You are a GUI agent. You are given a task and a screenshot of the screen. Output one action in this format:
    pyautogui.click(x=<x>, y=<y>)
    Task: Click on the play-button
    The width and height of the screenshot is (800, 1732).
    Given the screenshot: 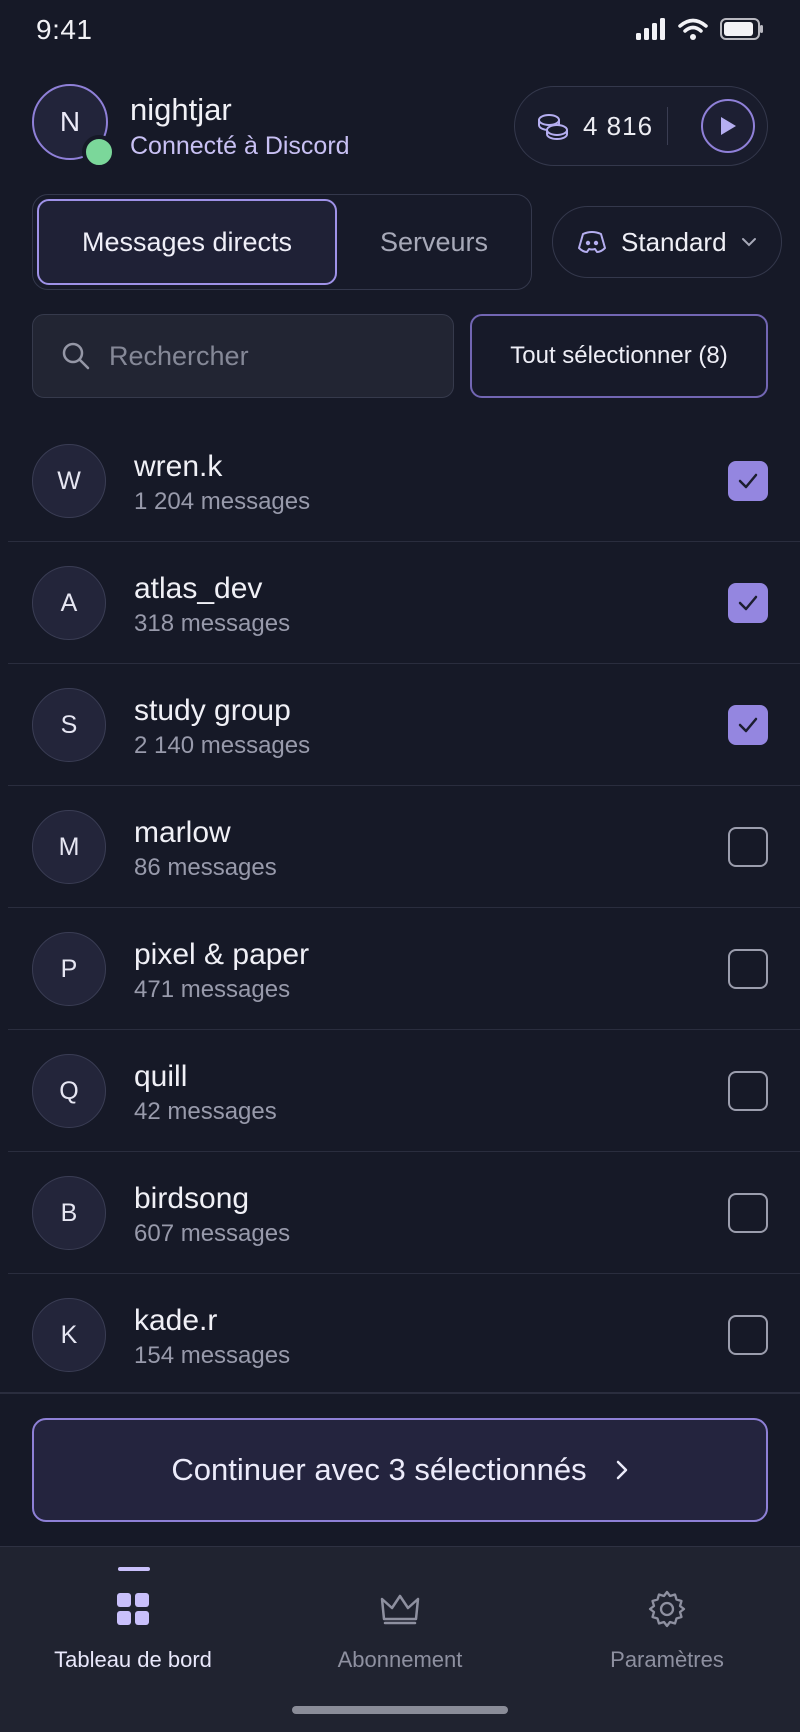 What is the action you would take?
    pyautogui.click(x=728, y=126)
    